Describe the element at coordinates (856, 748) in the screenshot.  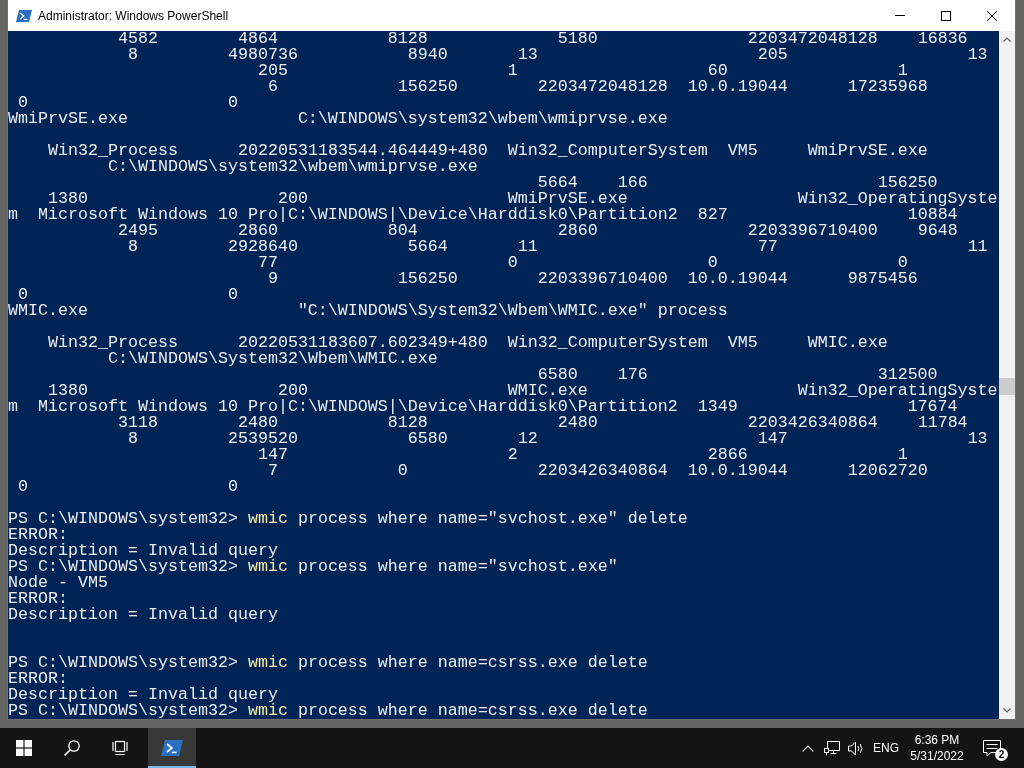
I see `volume-icon` at that location.